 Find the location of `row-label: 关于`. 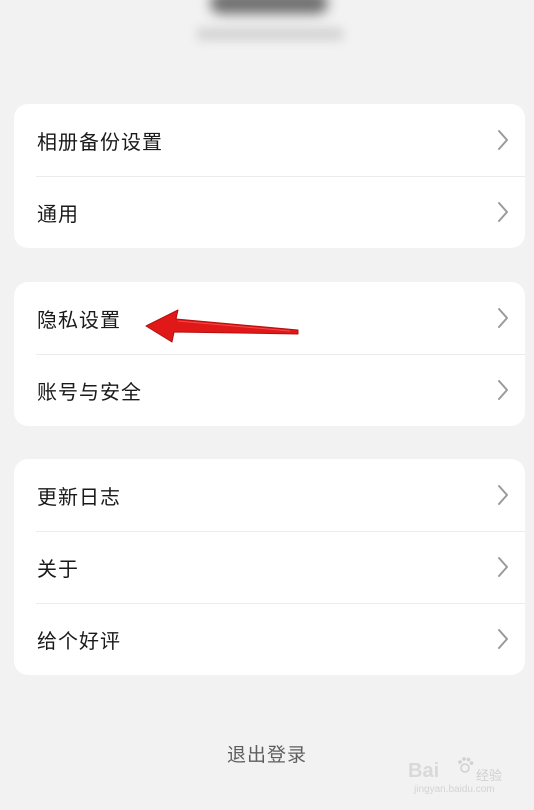

row-label: 关于 is located at coordinates (58, 568).